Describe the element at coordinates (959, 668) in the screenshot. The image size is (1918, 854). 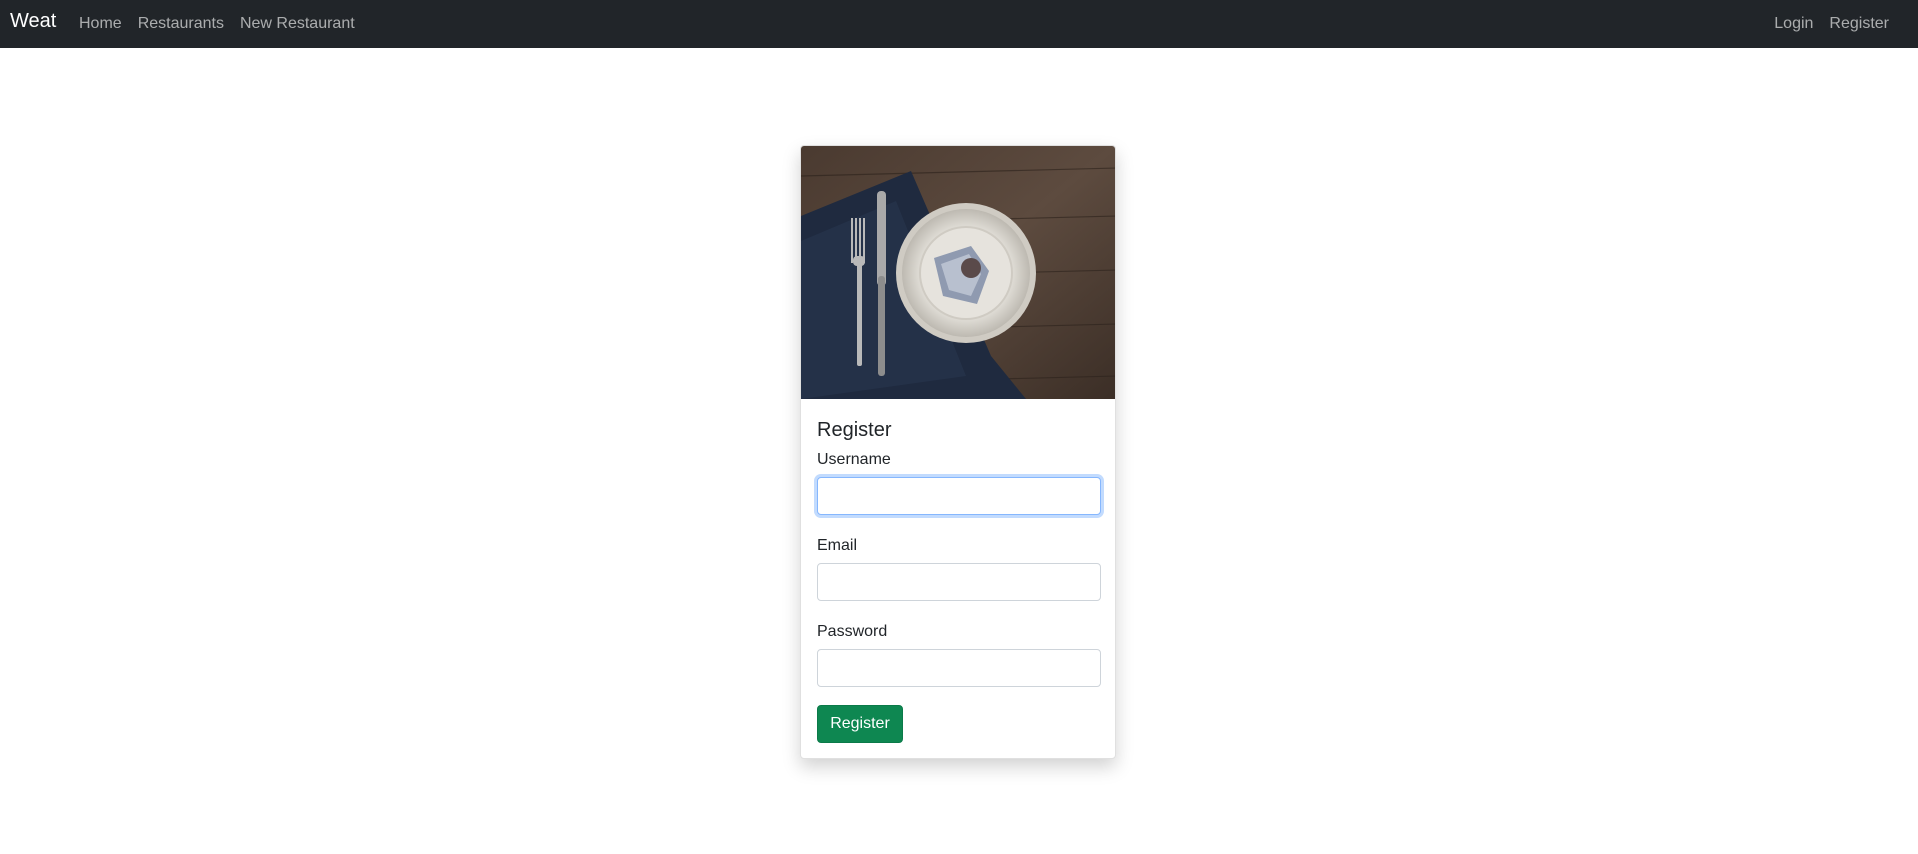
I see `password-field` at that location.